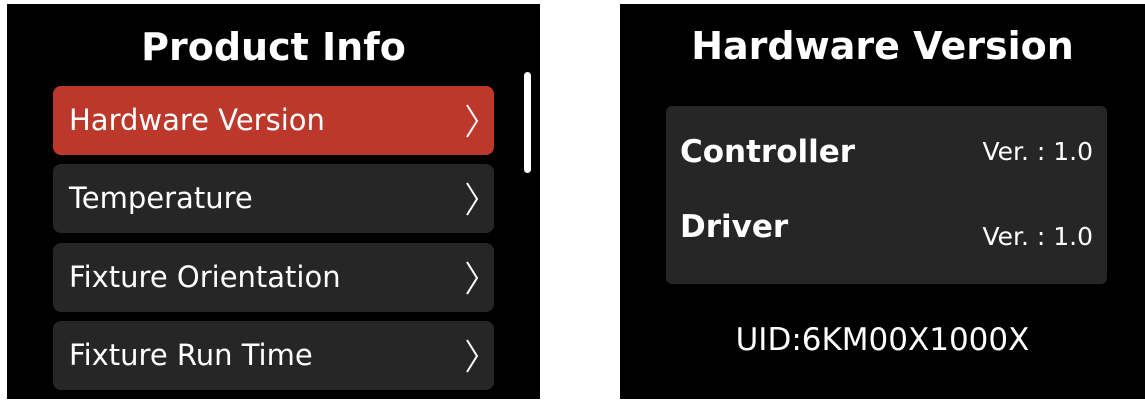  I want to click on page-title: Product Info, so click(273, 47).